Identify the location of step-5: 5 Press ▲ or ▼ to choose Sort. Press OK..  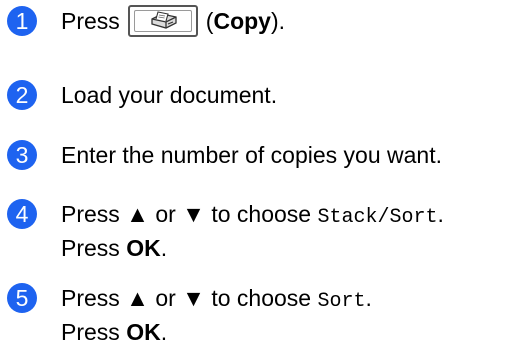
(189, 315).